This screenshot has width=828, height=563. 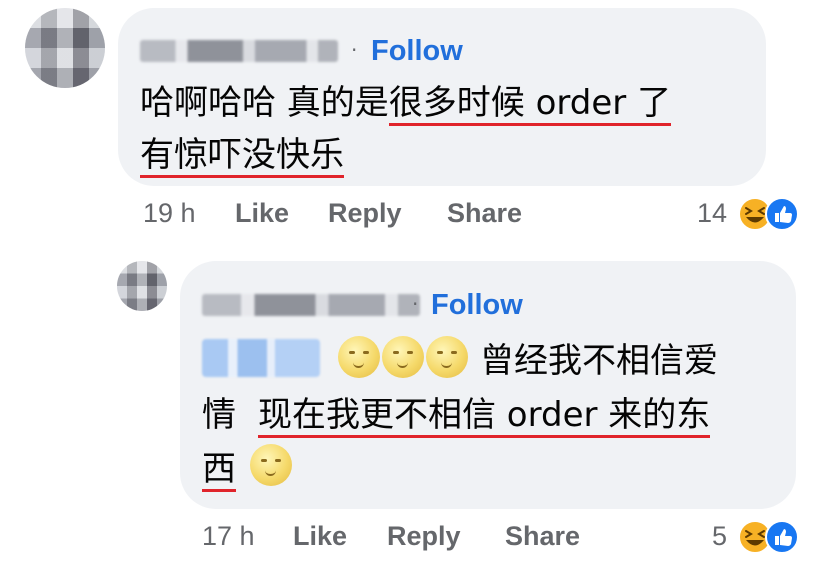 What do you see at coordinates (228, 536) in the screenshot?
I see `timestamp: 17 h` at bounding box center [228, 536].